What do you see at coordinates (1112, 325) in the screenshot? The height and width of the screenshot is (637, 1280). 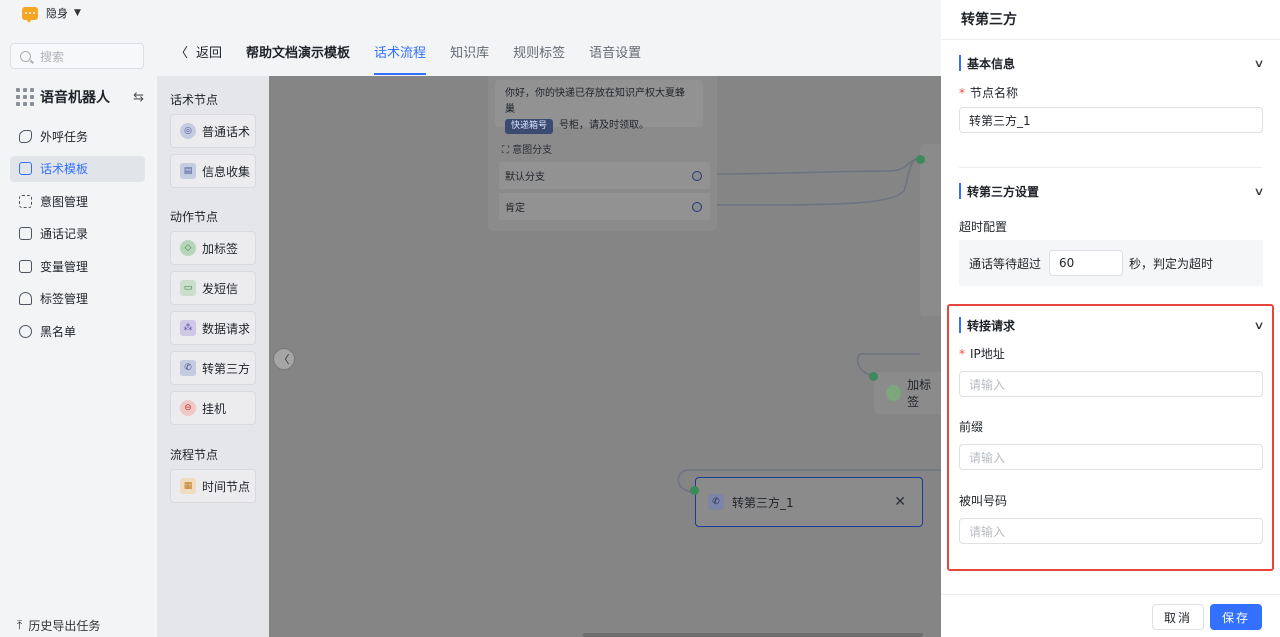 I see `section-transfer-request: 转接请求 ∨` at bounding box center [1112, 325].